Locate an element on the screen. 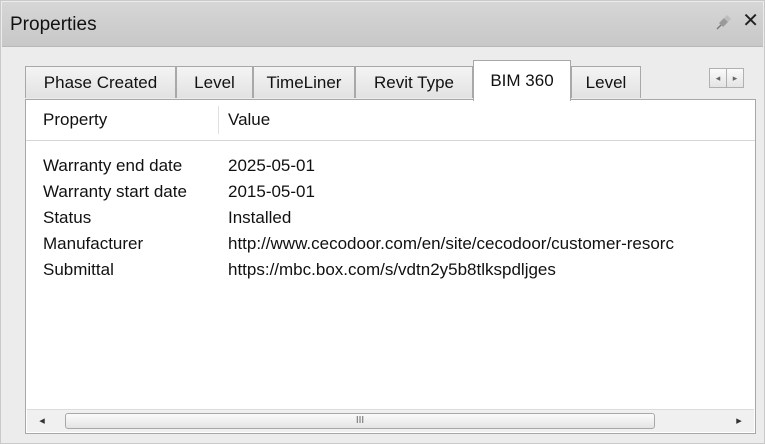  property-name: Warranty start date is located at coordinates (115, 191).